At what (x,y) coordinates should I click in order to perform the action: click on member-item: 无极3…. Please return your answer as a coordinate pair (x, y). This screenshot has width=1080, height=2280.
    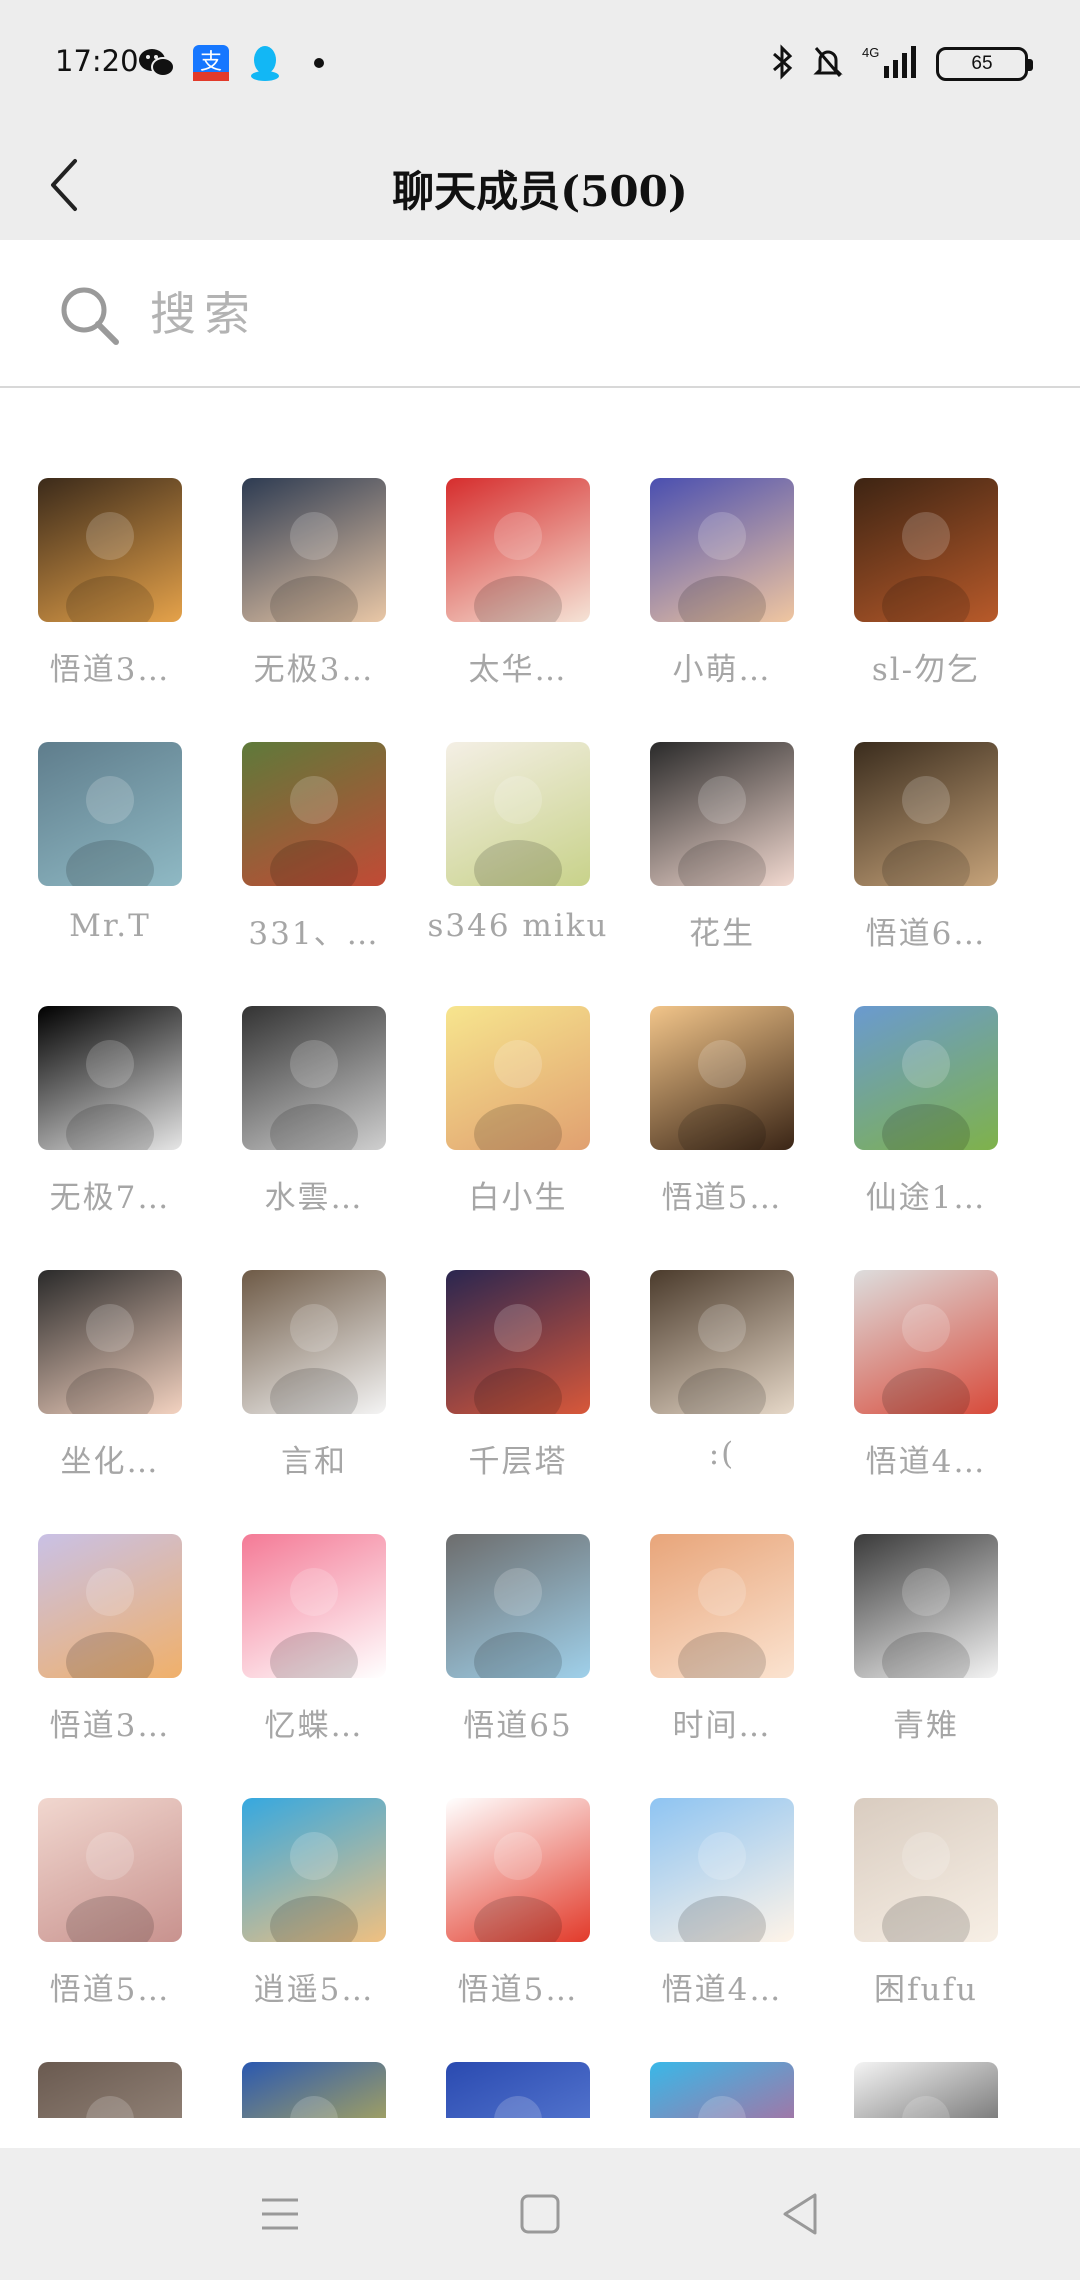
    Looking at the image, I should click on (299, 583).